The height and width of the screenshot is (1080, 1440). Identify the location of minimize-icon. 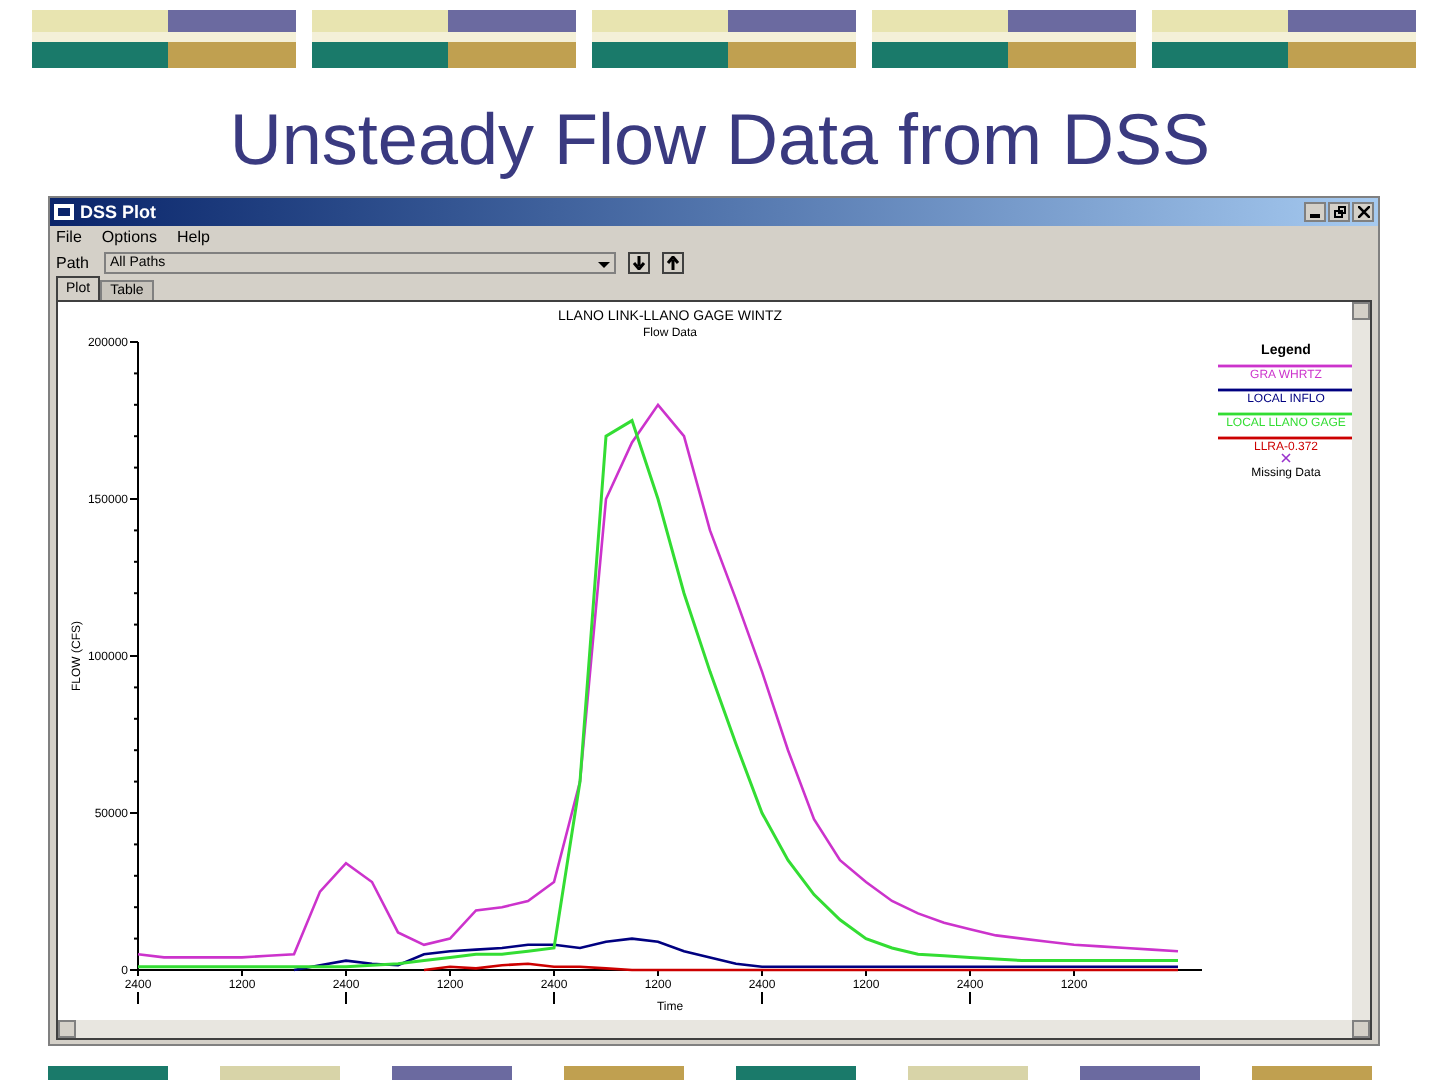
(1315, 216).